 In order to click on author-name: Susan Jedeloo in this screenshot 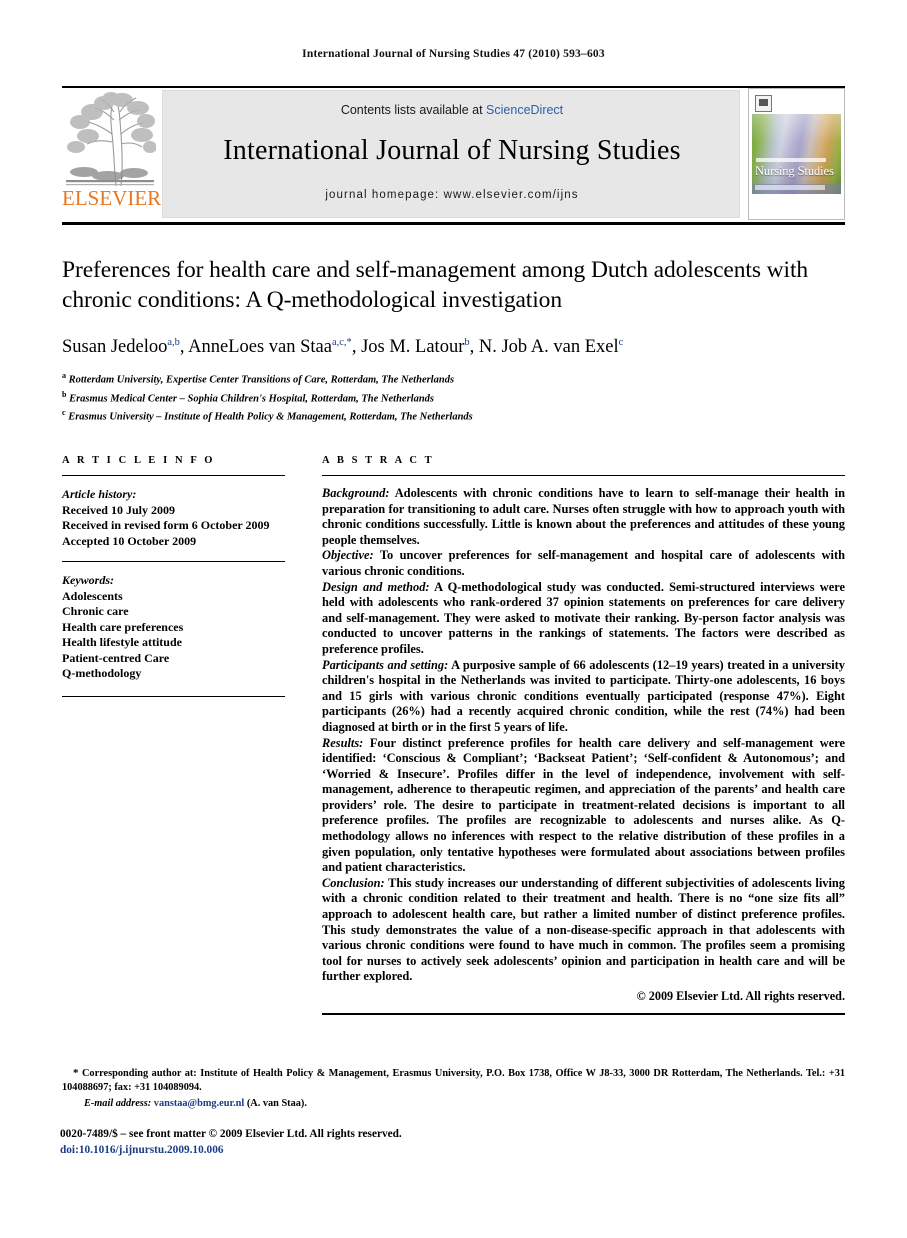, I will do `click(115, 347)`.